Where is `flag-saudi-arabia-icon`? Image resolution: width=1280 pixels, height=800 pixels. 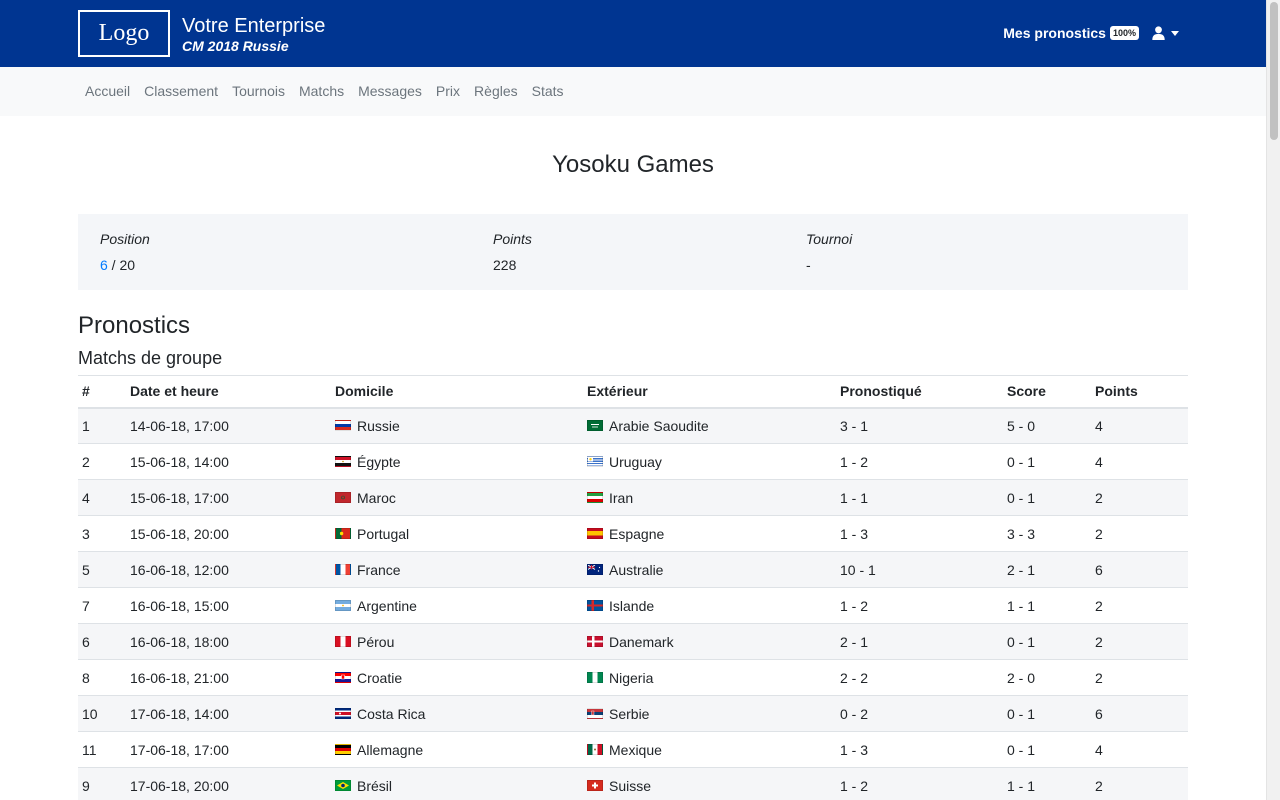 flag-saudi-arabia-icon is located at coordinates (595, 426).